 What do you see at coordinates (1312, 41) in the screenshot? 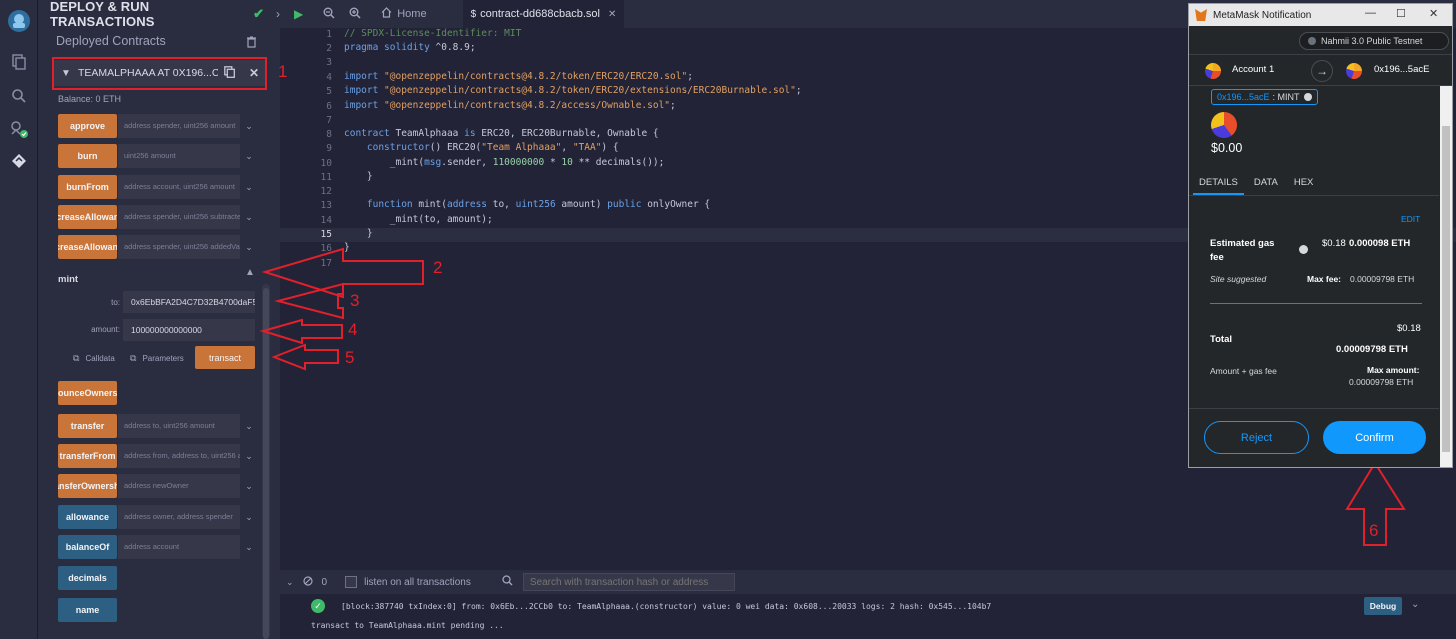
I see `network-dot-icon` at bounding box center [1312, 41].